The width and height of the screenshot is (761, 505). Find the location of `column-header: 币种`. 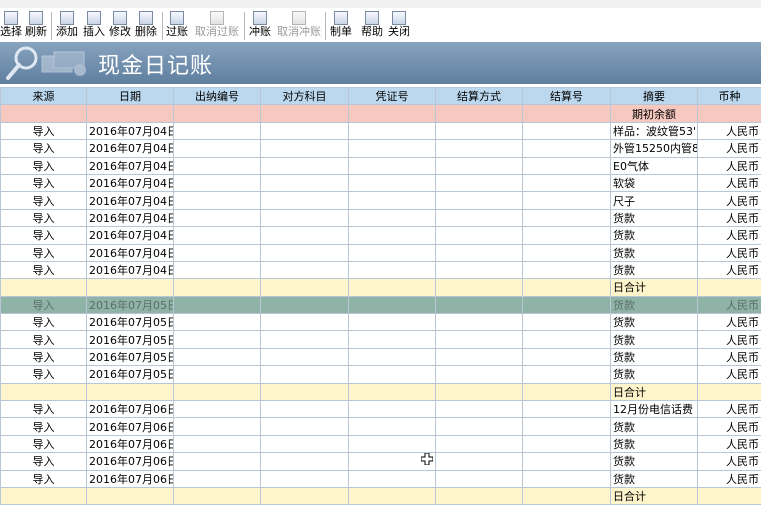

column-header: 币种 is located at coordinates (729, 96).